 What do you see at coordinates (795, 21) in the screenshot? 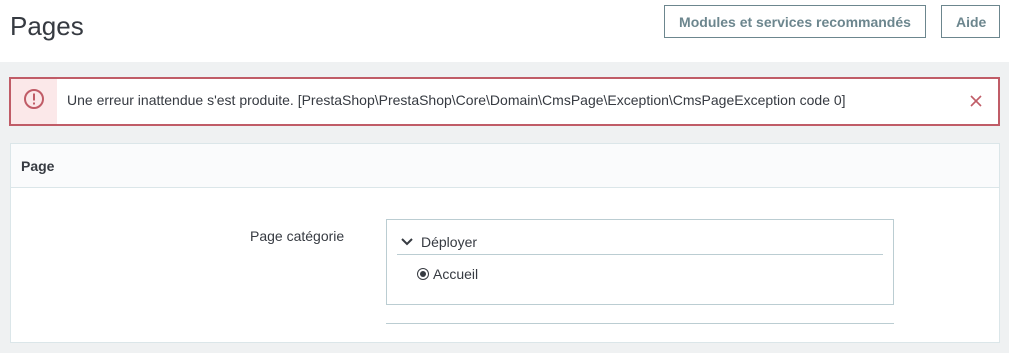
I see `recommended-modules-button: Modules et services recommandés` at bounding box center [795, 21].